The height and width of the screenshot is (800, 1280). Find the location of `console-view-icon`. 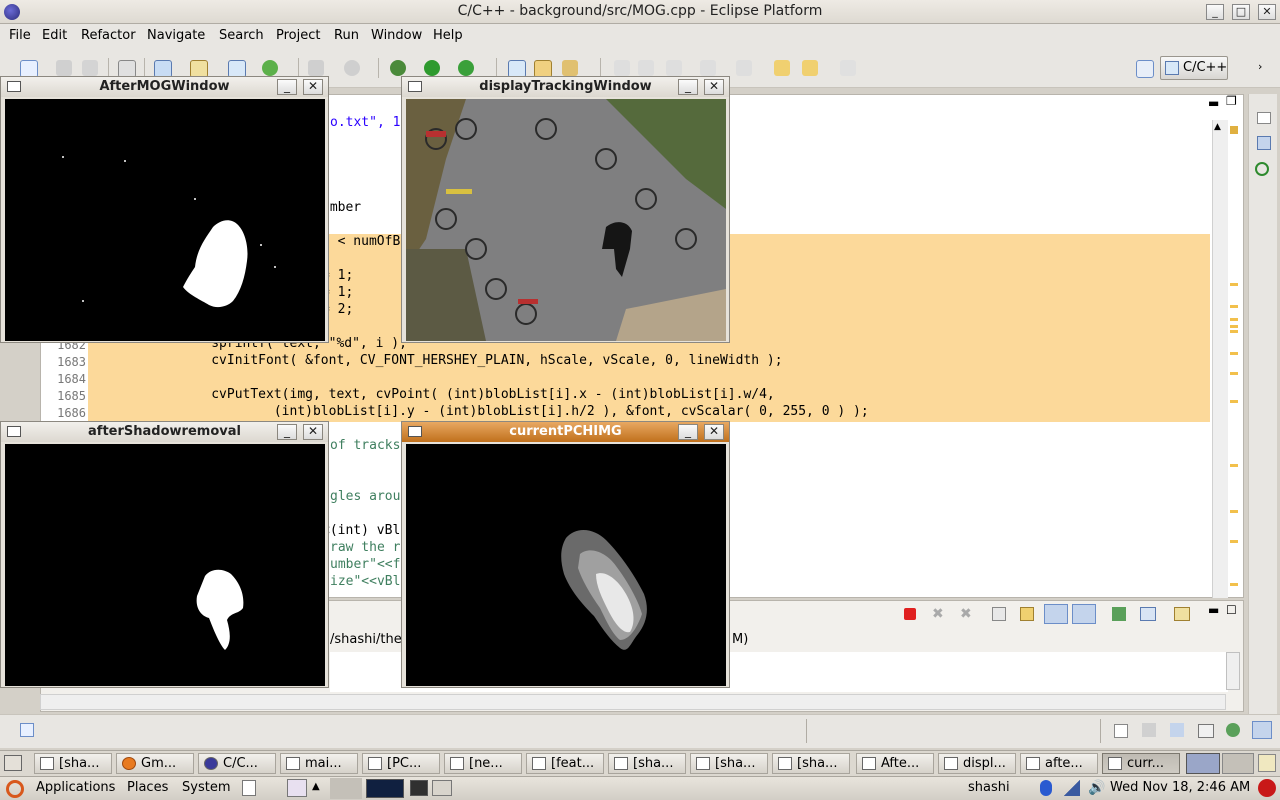

console-view-icon is located at coordinates (1262, 730).